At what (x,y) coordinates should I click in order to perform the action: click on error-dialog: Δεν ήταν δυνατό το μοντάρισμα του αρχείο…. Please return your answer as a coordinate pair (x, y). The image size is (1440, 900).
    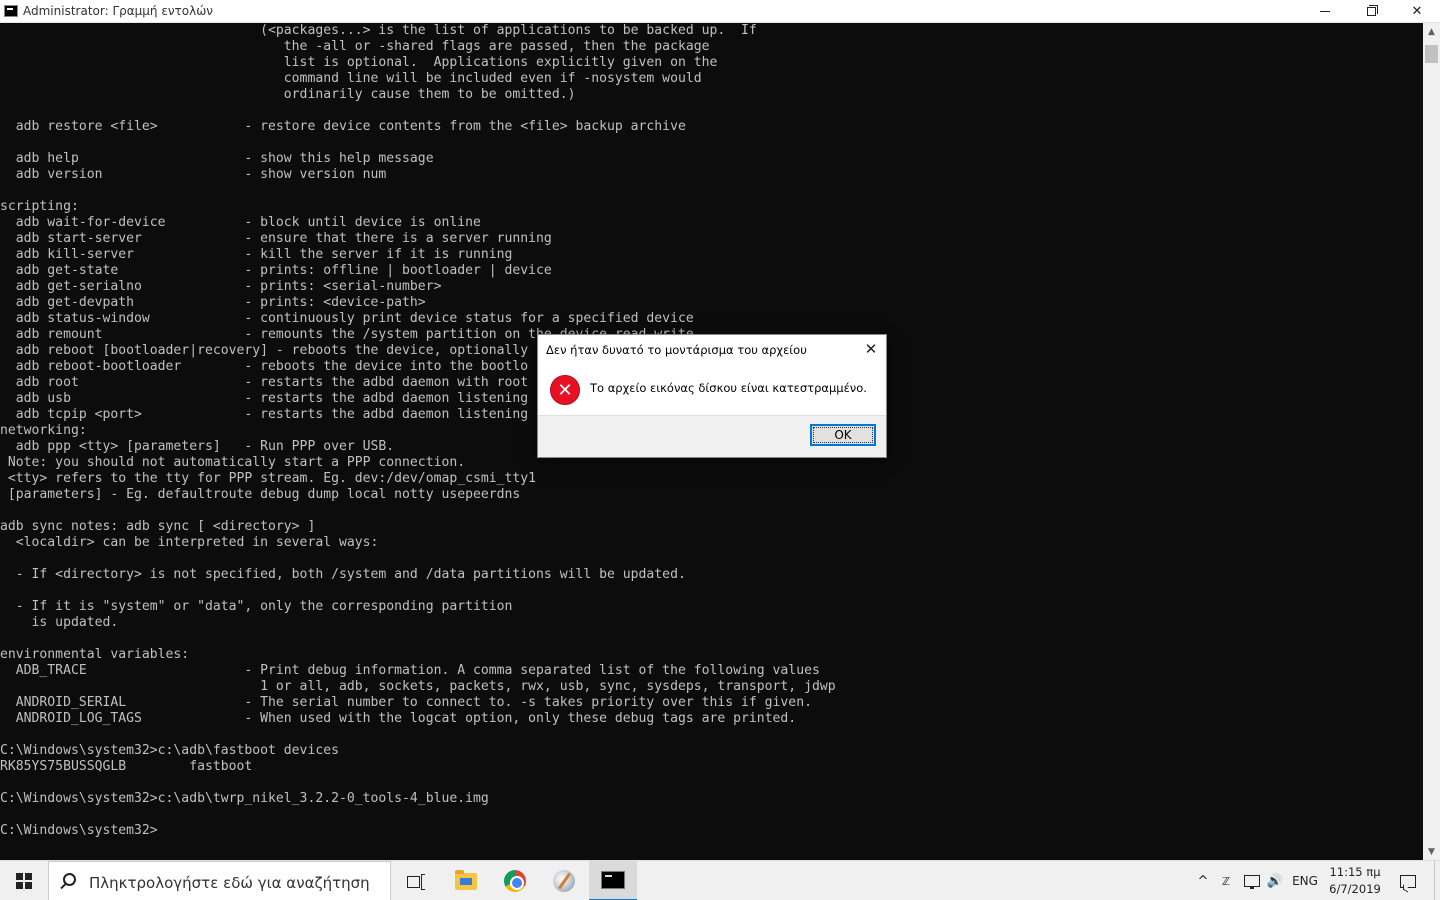
    Looking at the image, I should click on (712, 396).